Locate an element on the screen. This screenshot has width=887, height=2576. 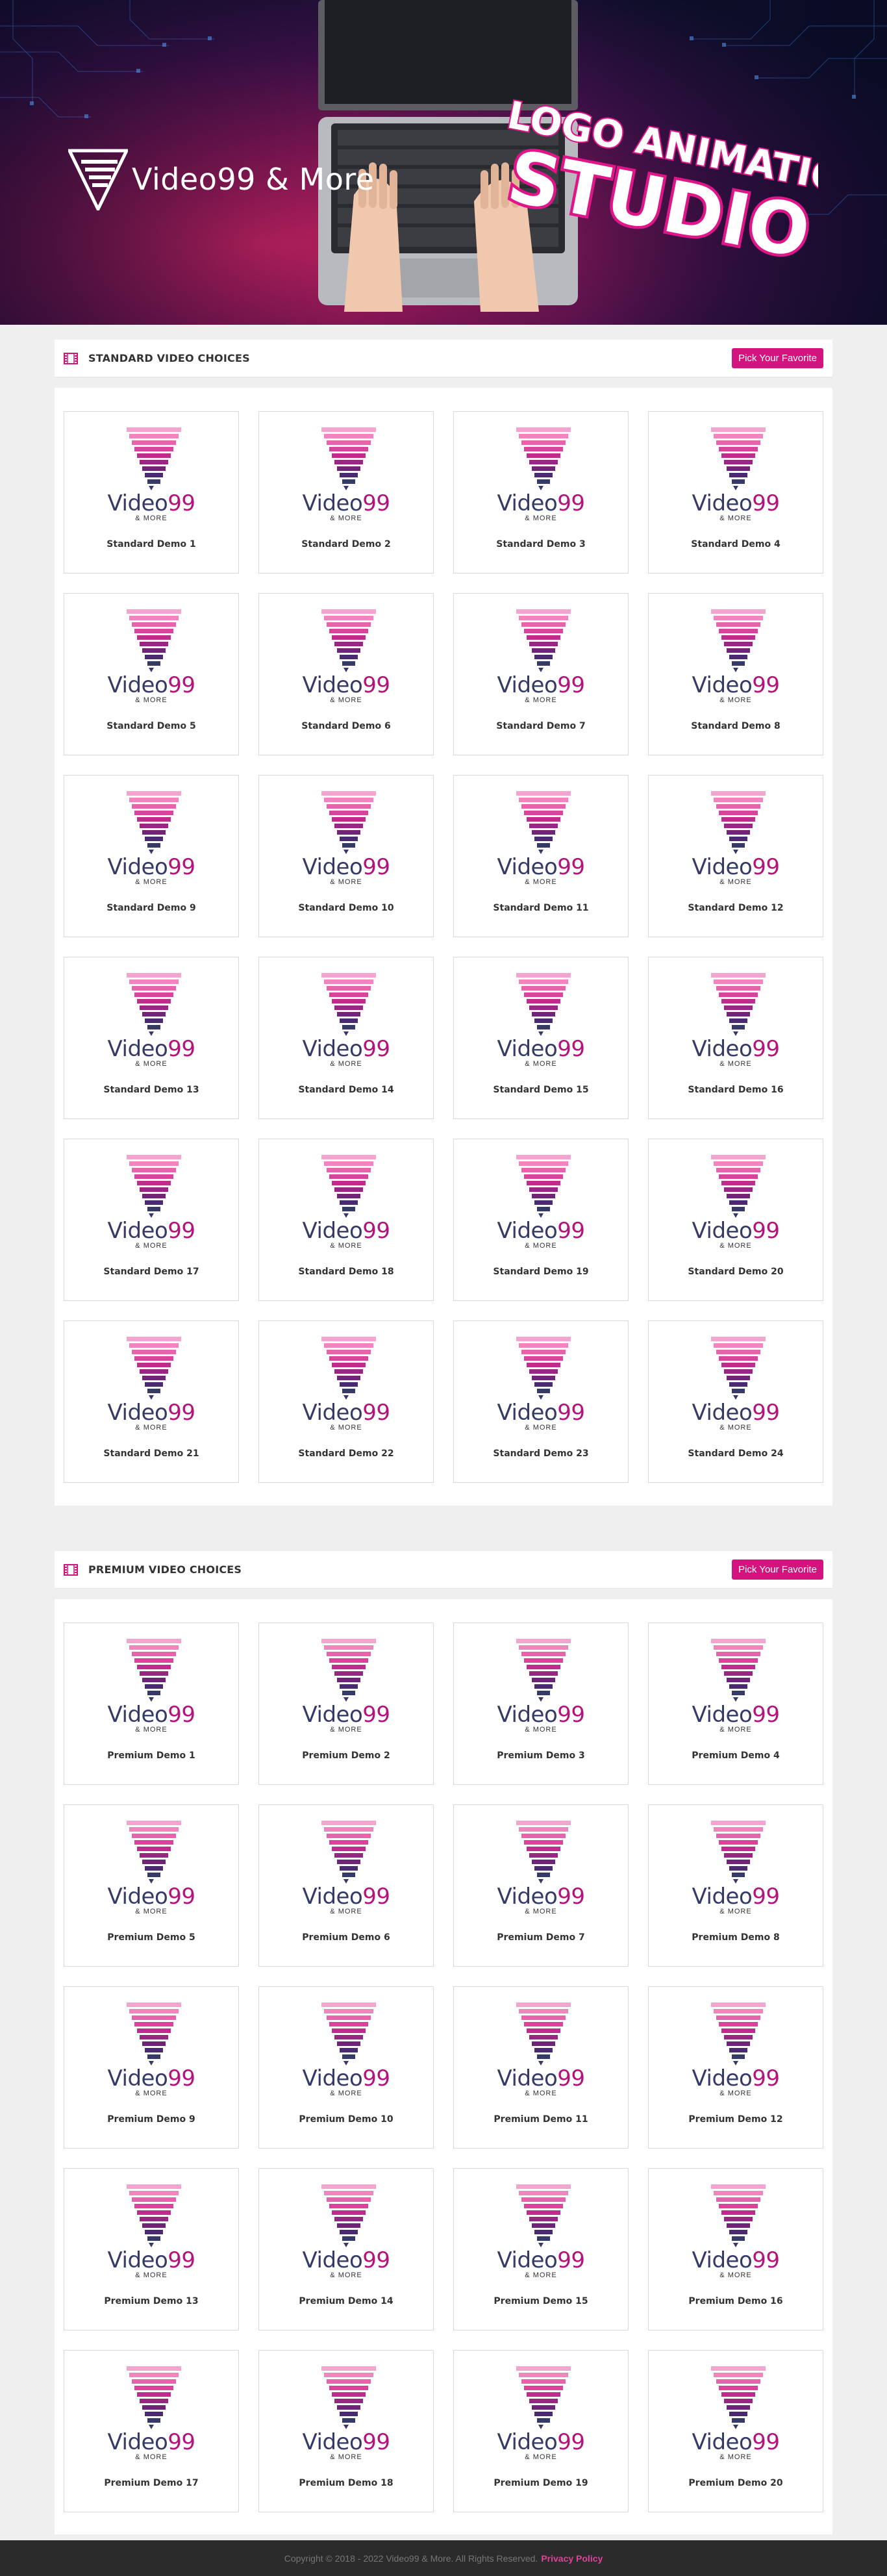
video-demo-card: Video99 & MORE Standard Demo 13 is located at coordinates (151, 1038).